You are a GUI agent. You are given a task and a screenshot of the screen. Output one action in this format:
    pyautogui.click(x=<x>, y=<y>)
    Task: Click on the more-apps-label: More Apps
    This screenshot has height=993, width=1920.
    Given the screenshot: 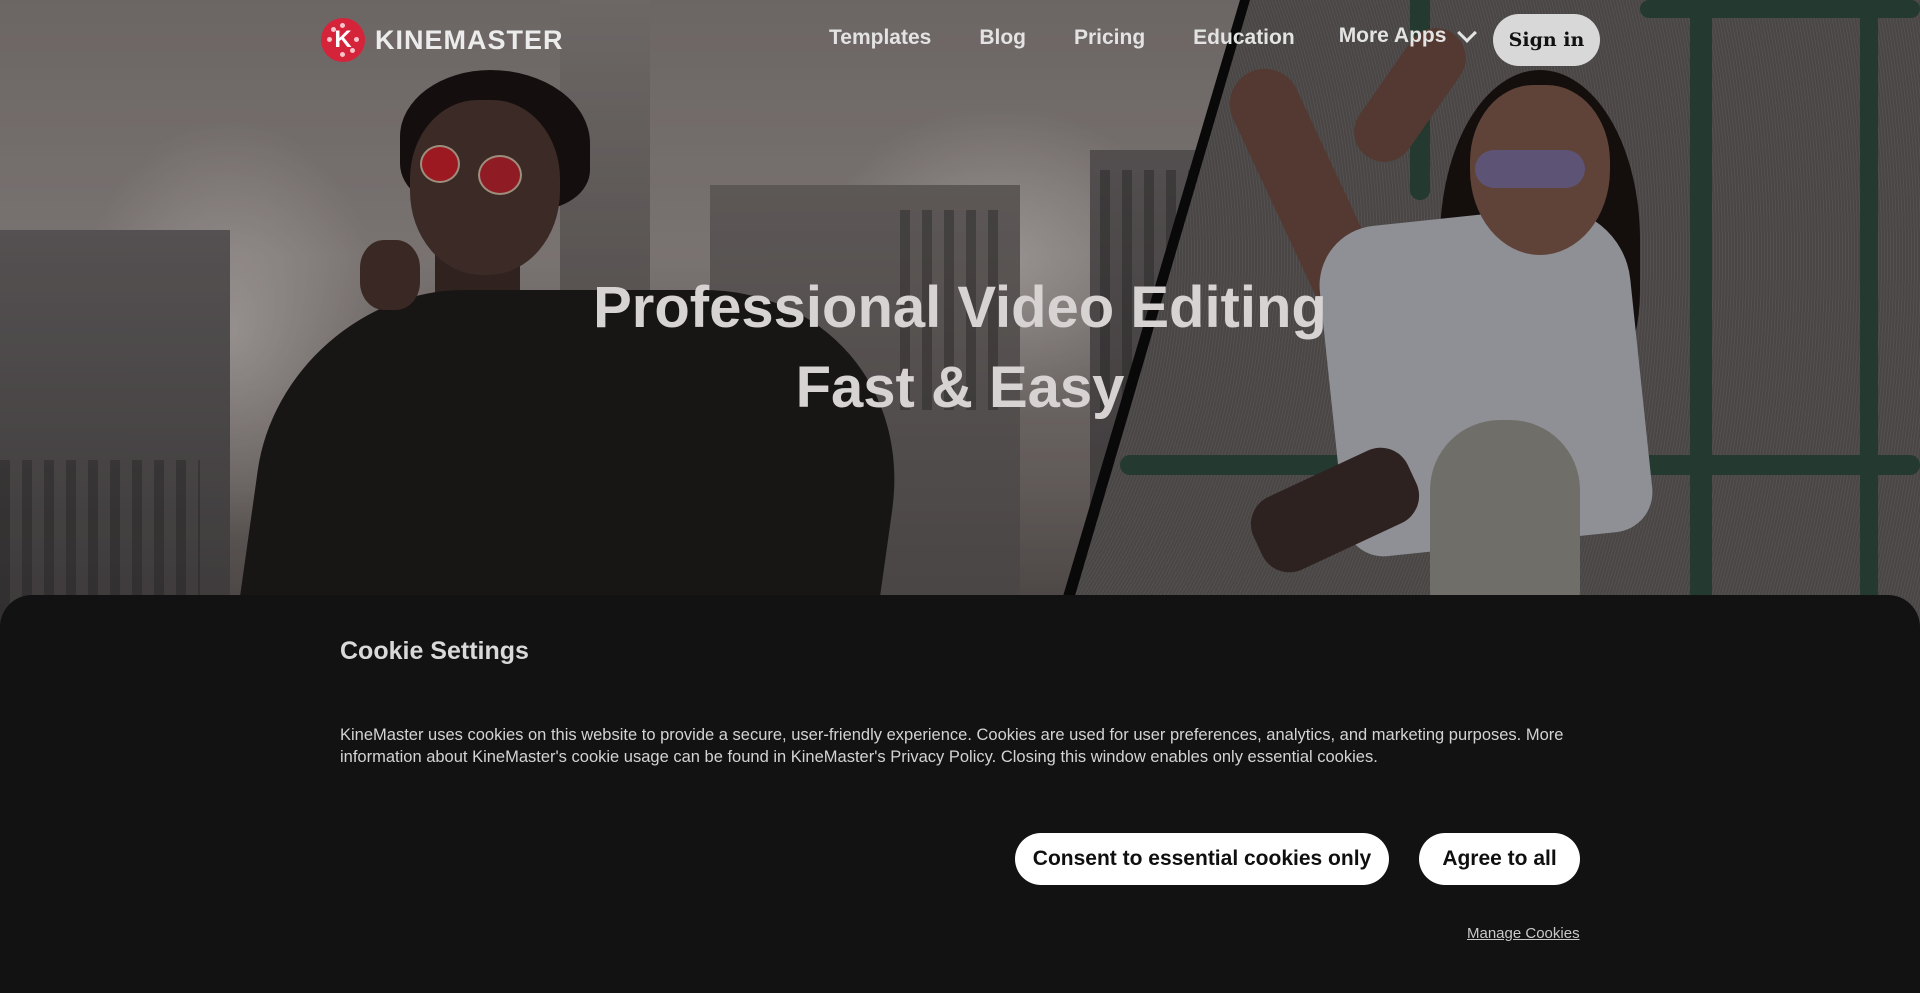 What is the action you would take?
    pyautogui.click(x=1392, y=35)
    